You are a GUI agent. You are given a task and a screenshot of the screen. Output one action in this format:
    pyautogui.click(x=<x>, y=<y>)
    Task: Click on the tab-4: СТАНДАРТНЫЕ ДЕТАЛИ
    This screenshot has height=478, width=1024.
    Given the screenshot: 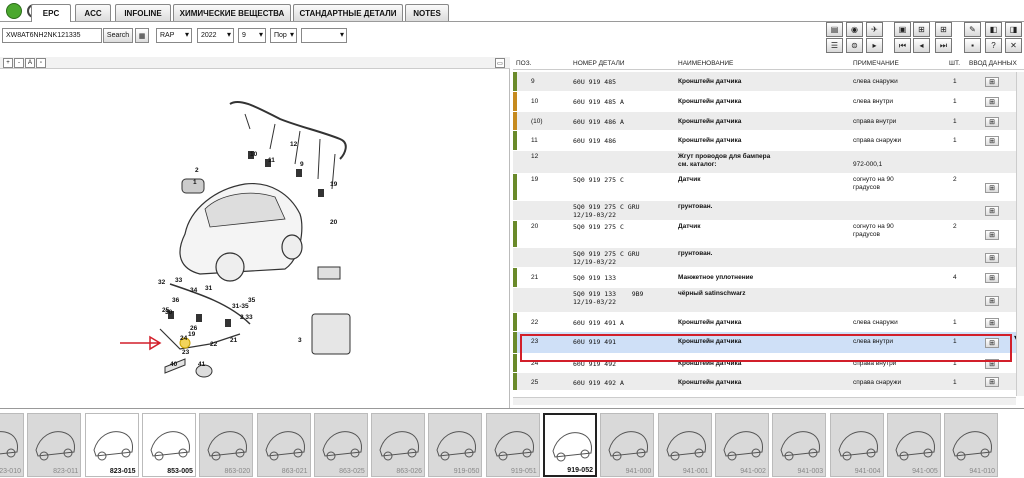 What is the action you would take?
    pyautogui.click(x=348, y=12)
    